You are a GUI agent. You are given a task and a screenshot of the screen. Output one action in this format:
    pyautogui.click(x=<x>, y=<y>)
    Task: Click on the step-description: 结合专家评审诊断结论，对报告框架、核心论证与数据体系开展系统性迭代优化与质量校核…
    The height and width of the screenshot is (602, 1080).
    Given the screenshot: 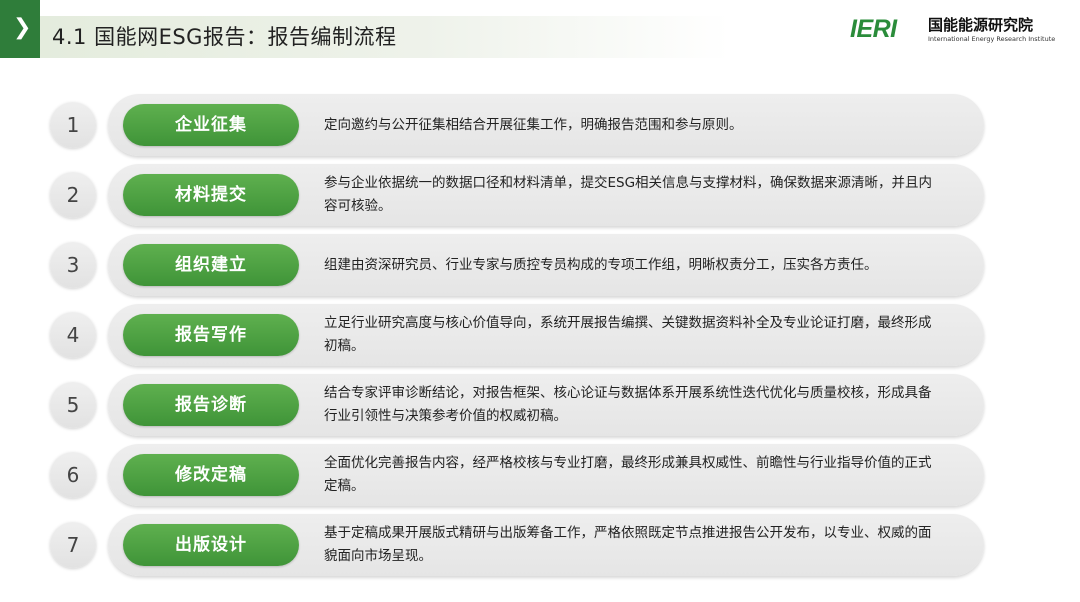 What is the action you would take?
    pyautogui.click(x=628, y=404)
    